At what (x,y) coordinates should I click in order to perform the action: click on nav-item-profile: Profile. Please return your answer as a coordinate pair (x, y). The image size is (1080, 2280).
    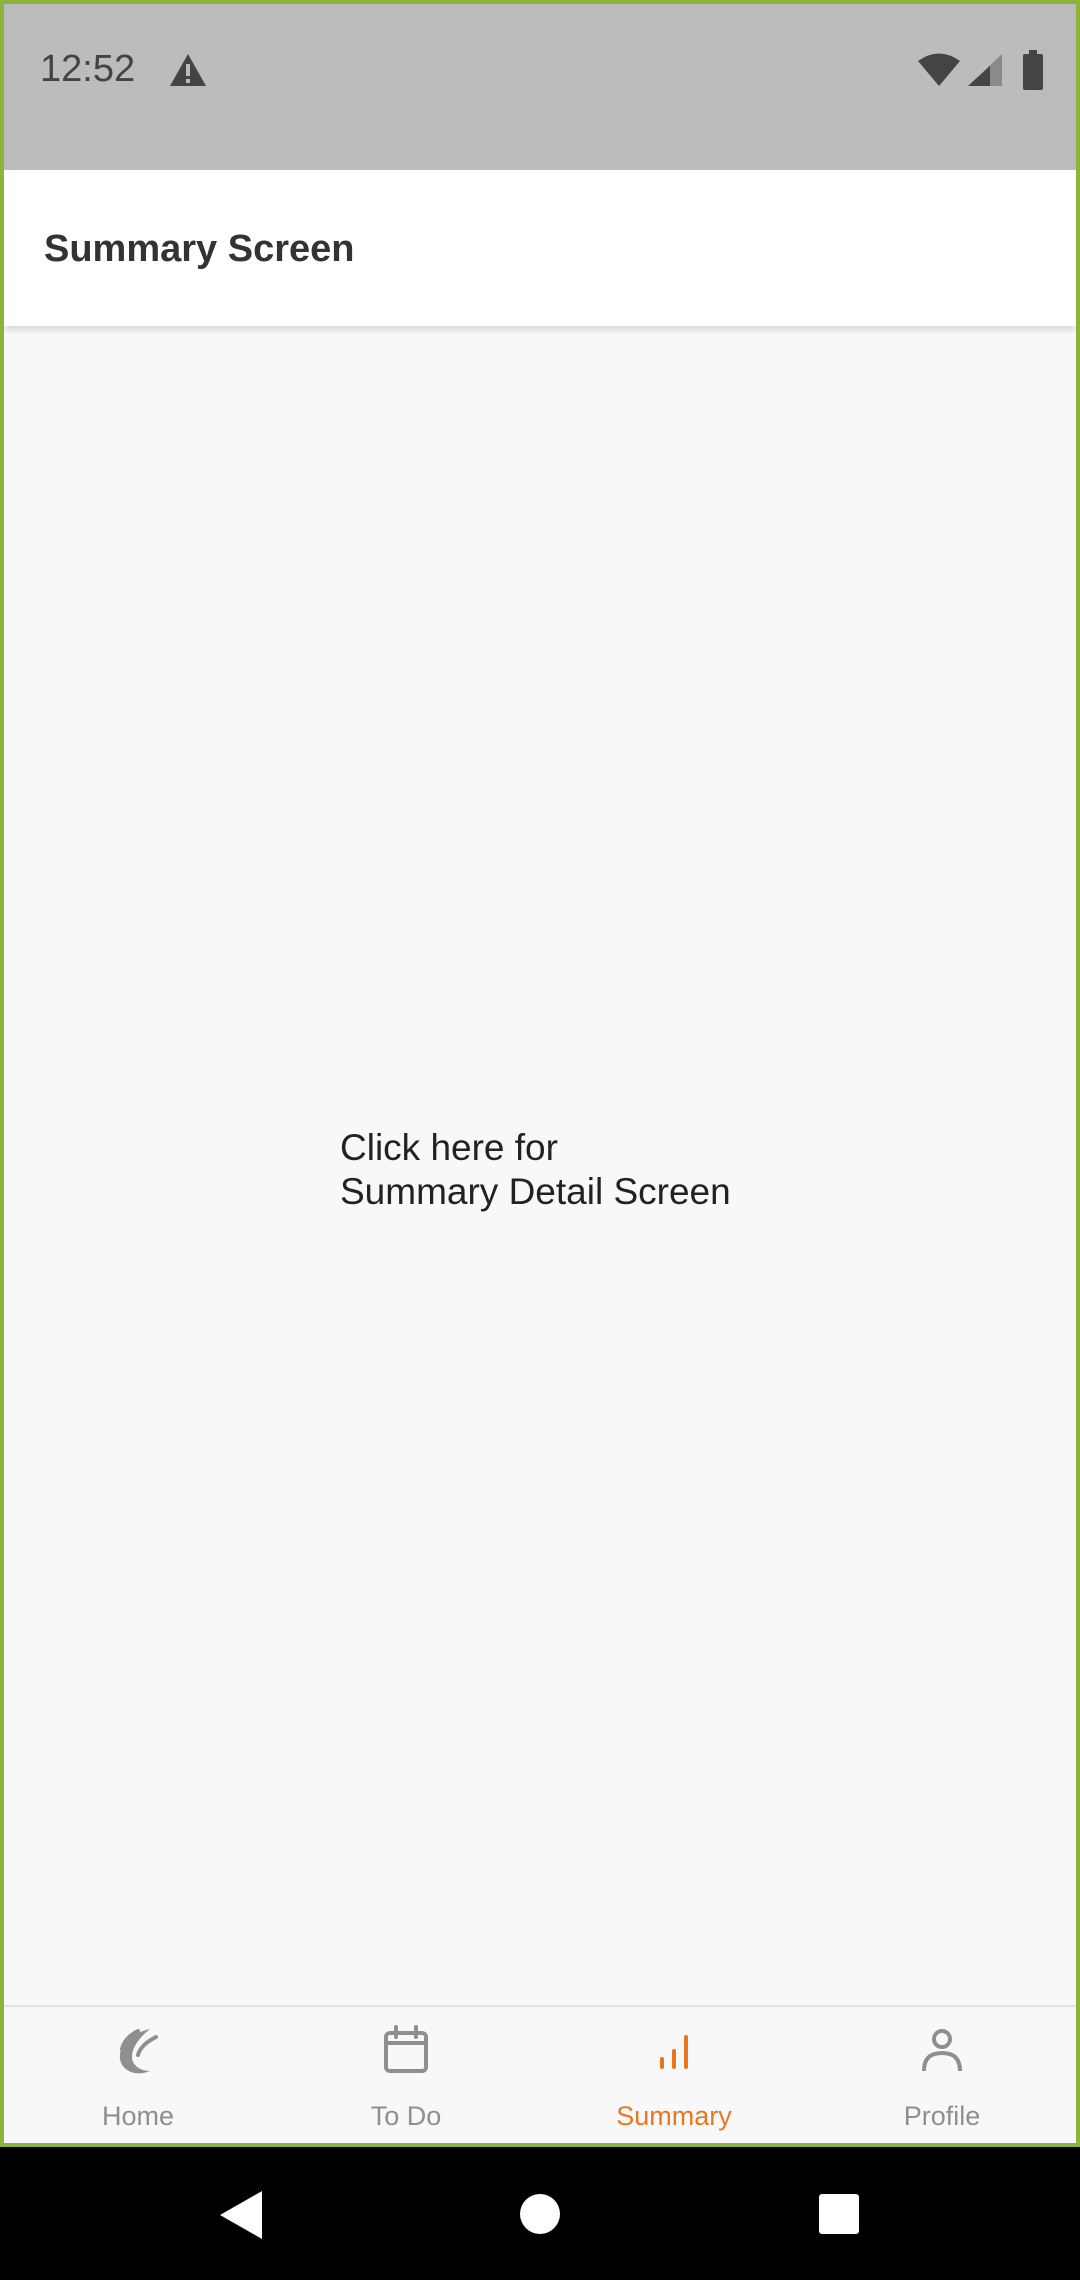
    Looking at the image, I should click on (942, 2075).